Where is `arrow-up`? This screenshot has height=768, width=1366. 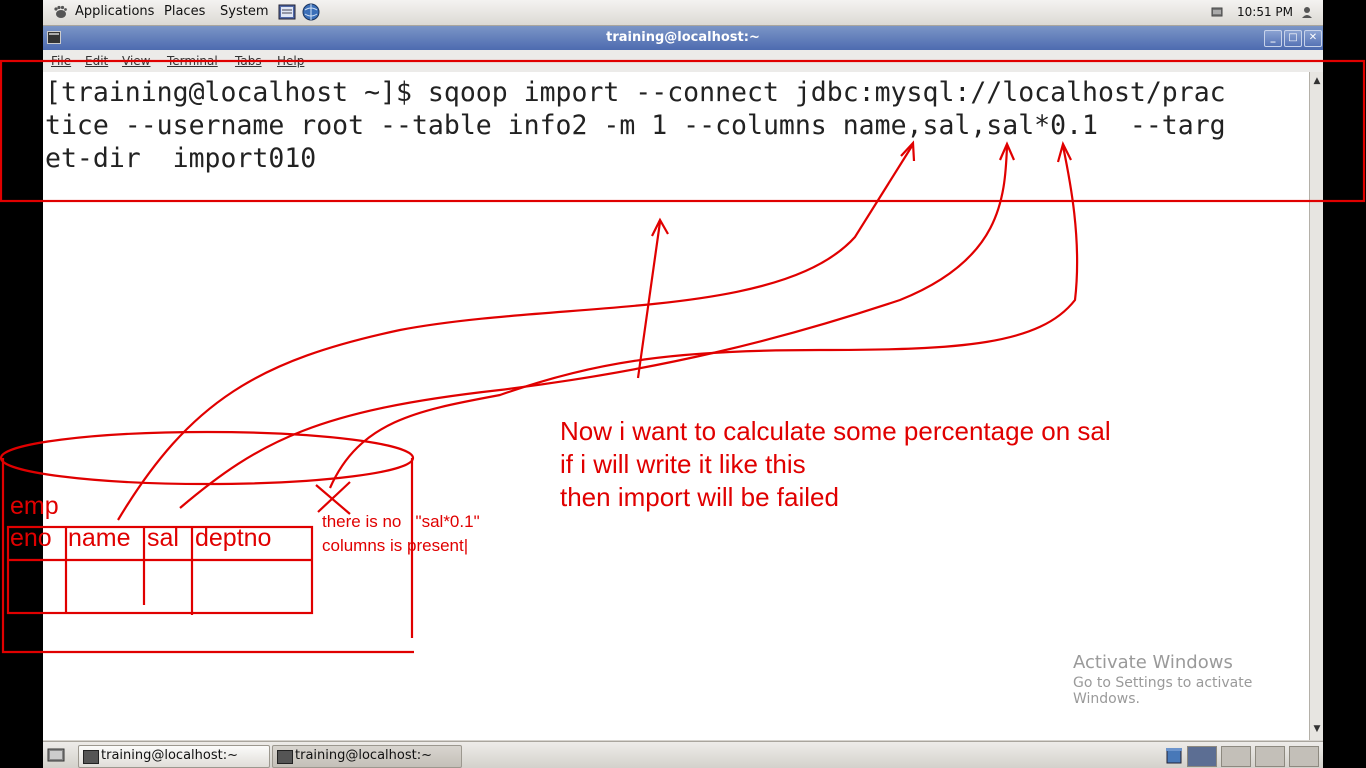
arrow-up is located at coordinates (649, 300).